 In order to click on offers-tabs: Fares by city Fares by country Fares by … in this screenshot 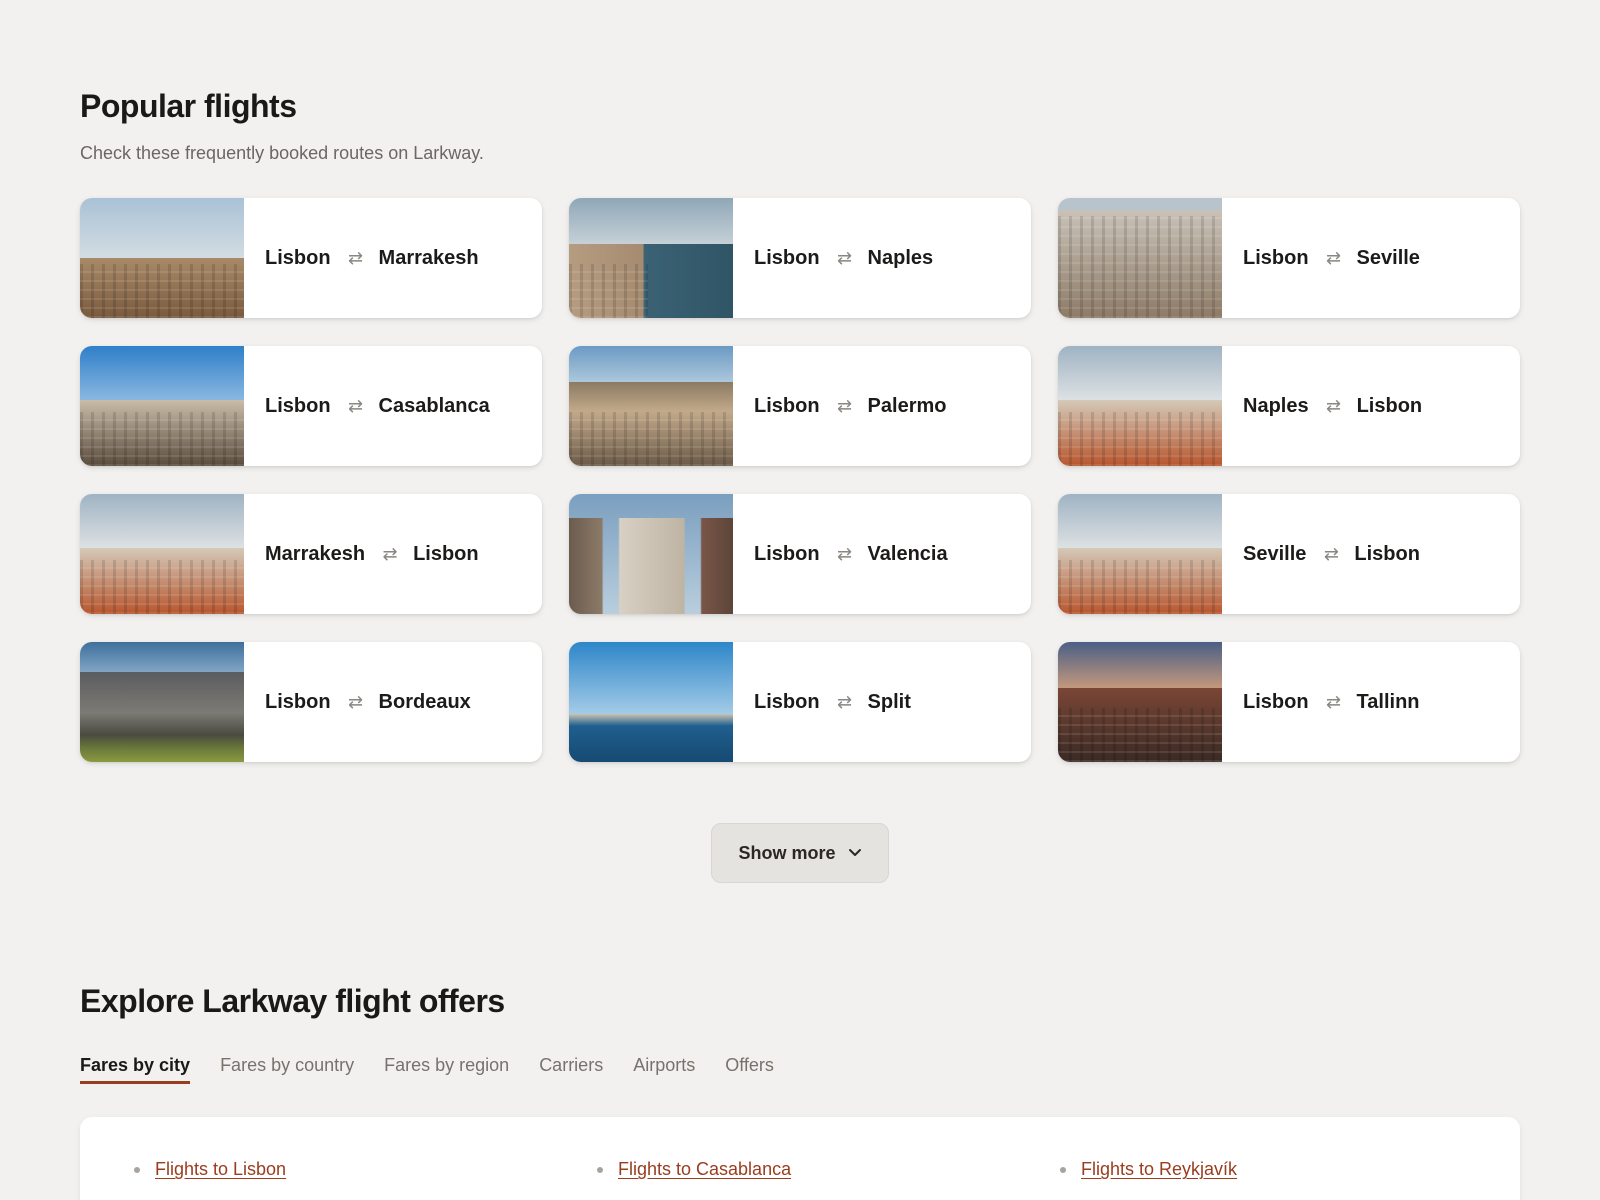, I will do `click(427, 1069)`.